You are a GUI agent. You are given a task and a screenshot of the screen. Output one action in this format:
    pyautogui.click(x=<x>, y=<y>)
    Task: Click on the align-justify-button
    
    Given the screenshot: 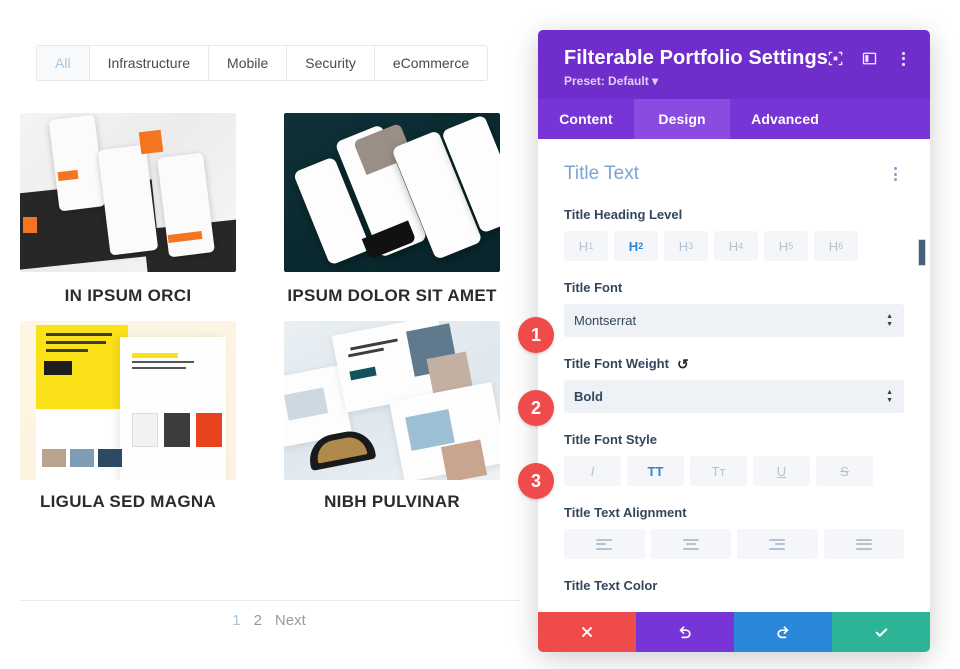 What is the action you would take?
    pyautogui.click(x=863, y=544)
    